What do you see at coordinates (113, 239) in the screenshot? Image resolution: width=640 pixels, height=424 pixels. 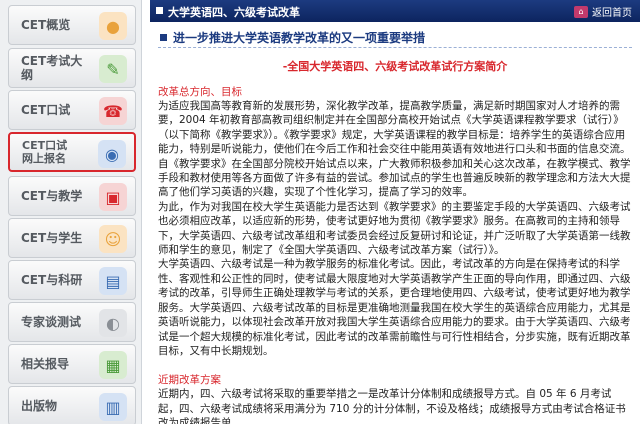 I see `students-icon: ☺` at bounding box center [113, 239].